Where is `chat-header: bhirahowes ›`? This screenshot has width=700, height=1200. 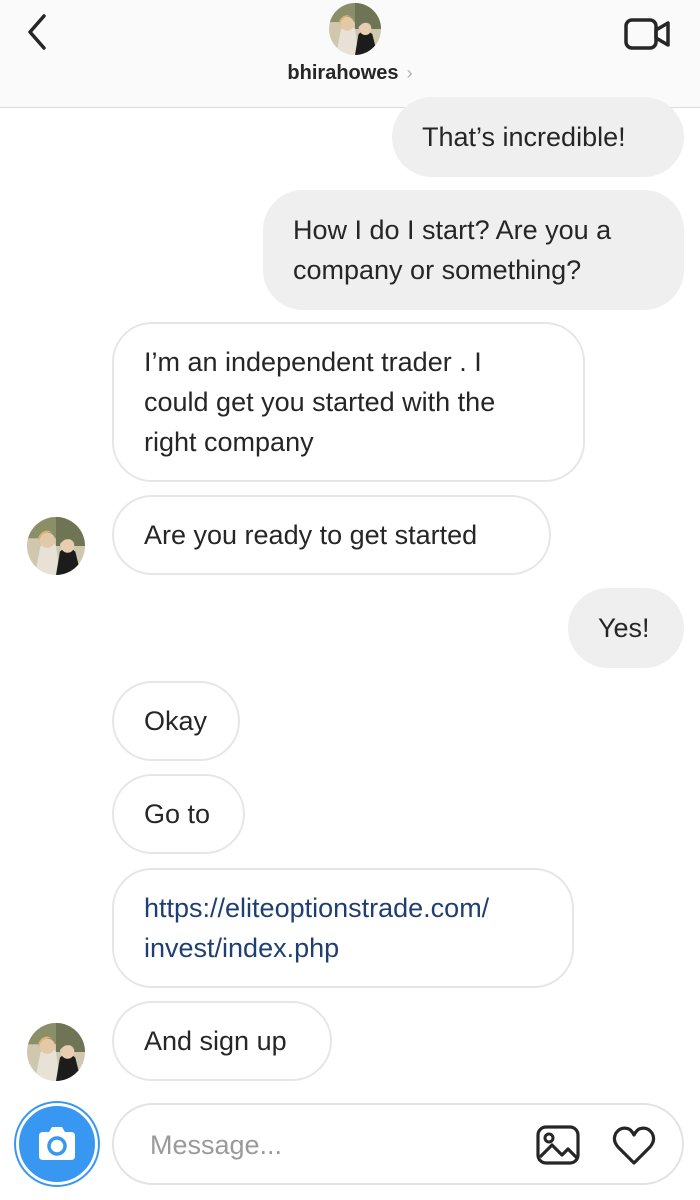
chat-header: bhirahowes › is located at coordinates (350, 54).